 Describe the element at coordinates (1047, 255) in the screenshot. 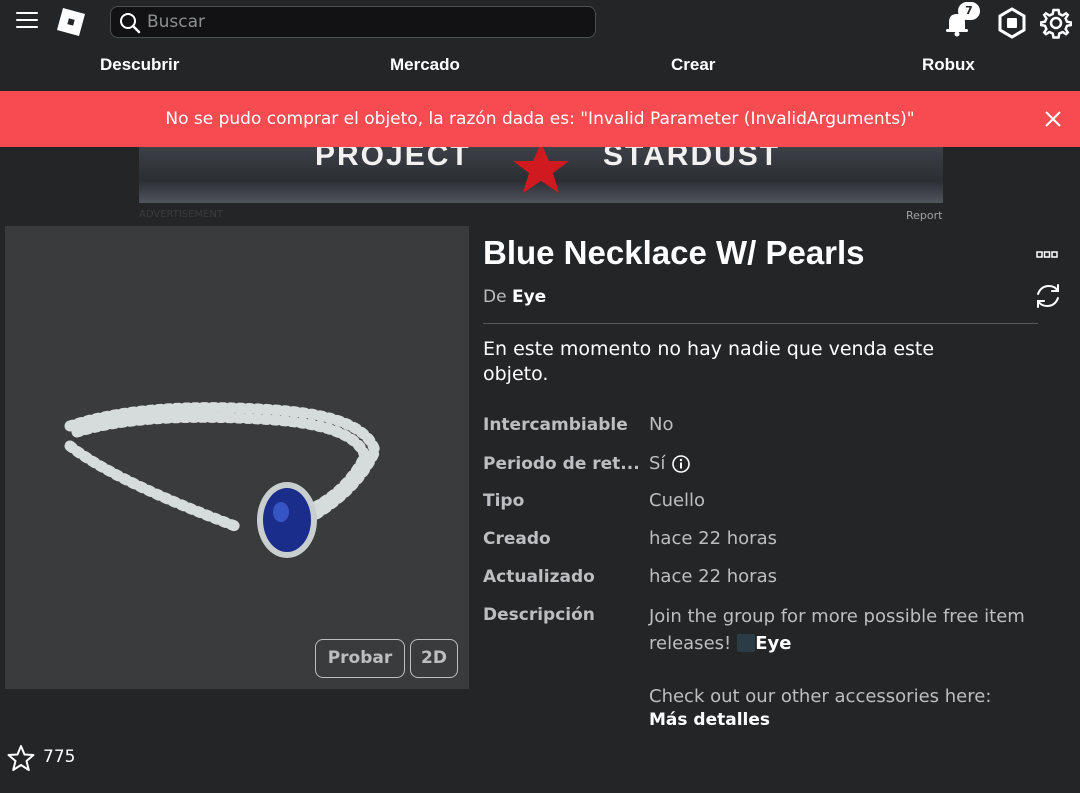

I see `more-options-icon` at that location.